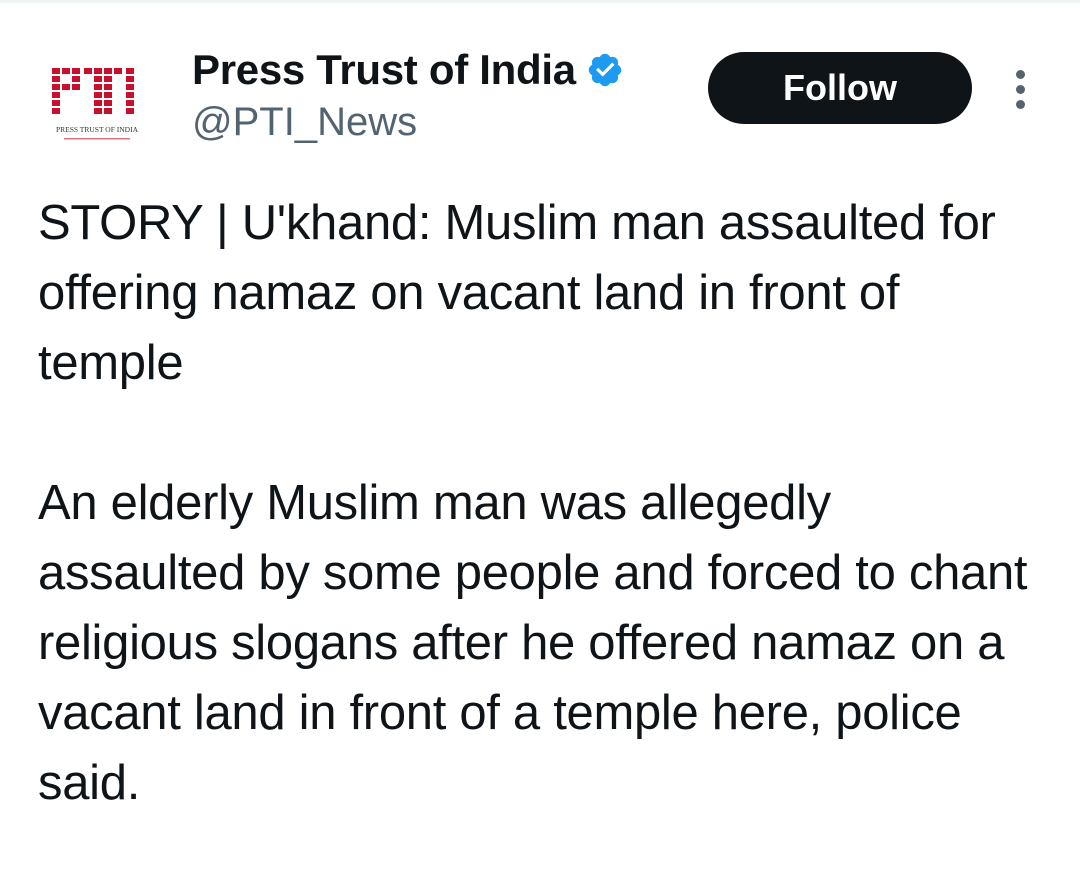  What do you see at coordinates (605, 70) in the screenshot?
I see `verified-badge-icon` at bounding box center [605, 70].